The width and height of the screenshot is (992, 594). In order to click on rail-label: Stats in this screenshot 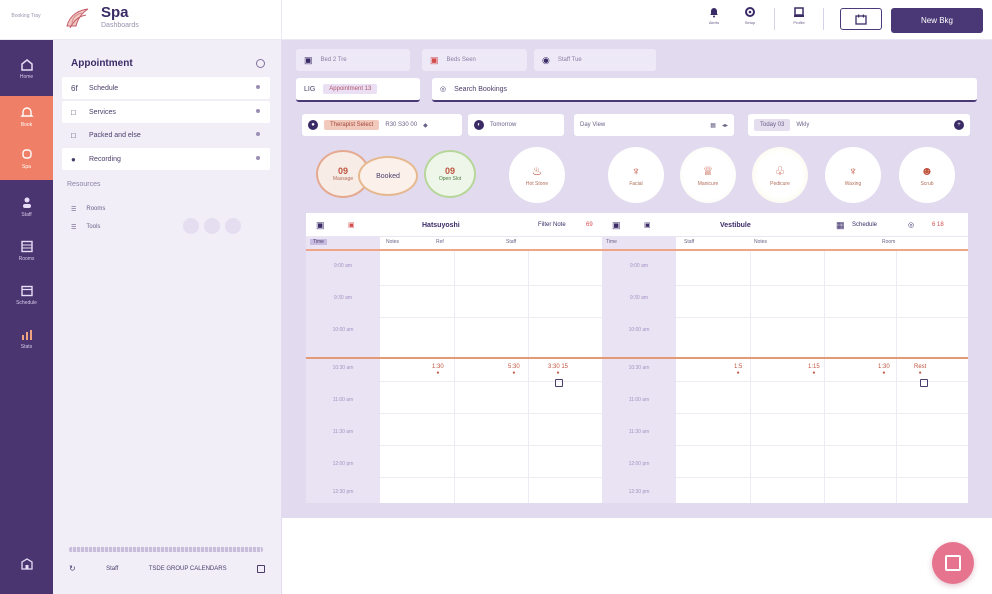, I will do `click(26, 347)`.